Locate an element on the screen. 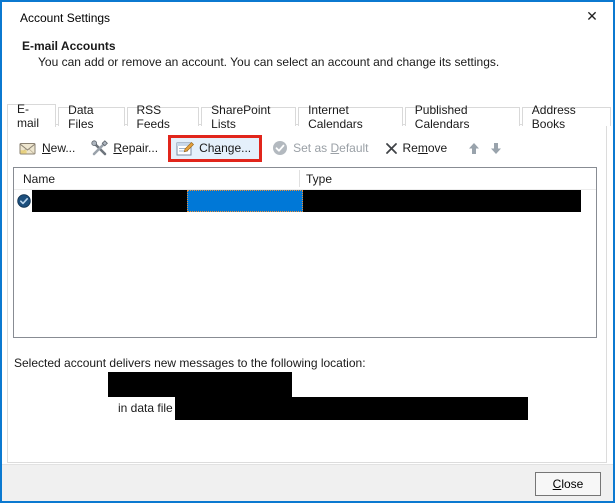  tab-rss-feeds: RSS Feeds is located at coordinates (163, 117).